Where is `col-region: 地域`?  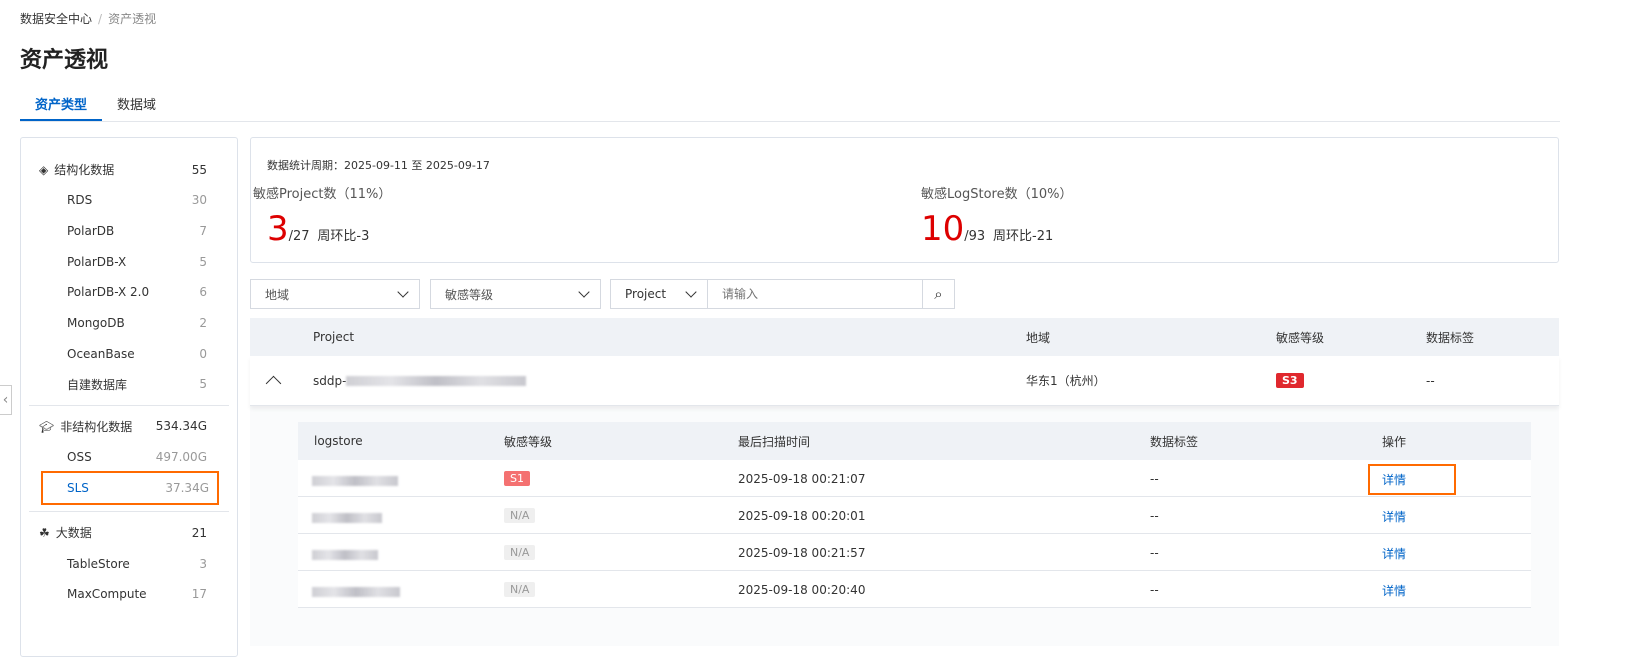
col-region: 地域 is located at coordinates (1038, 337).